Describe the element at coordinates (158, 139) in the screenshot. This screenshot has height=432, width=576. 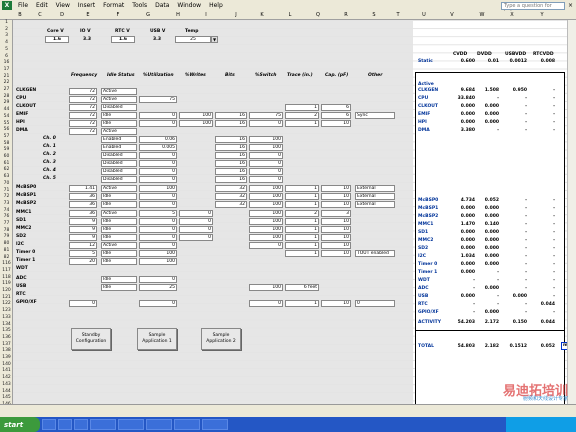
I see `utilization-field: 0.06` at that location.